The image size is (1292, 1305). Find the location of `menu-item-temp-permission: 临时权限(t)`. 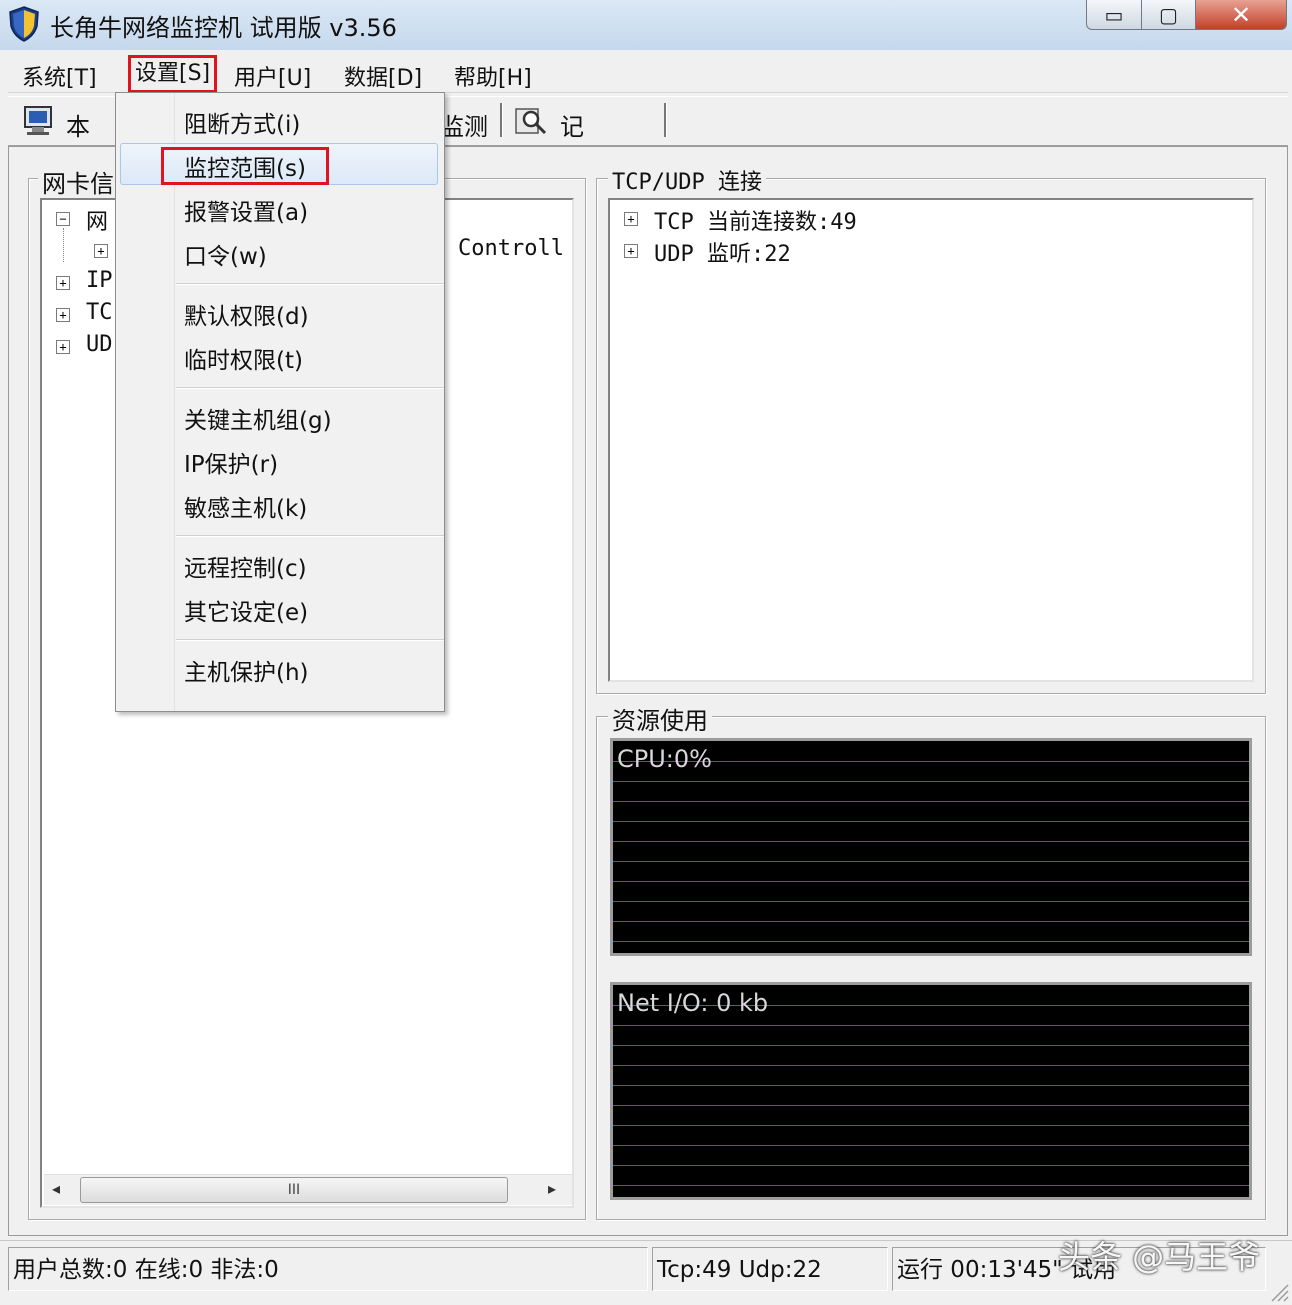

menu-item-temp-permission: 临时权限(t) is located at coordinates (243, 358).